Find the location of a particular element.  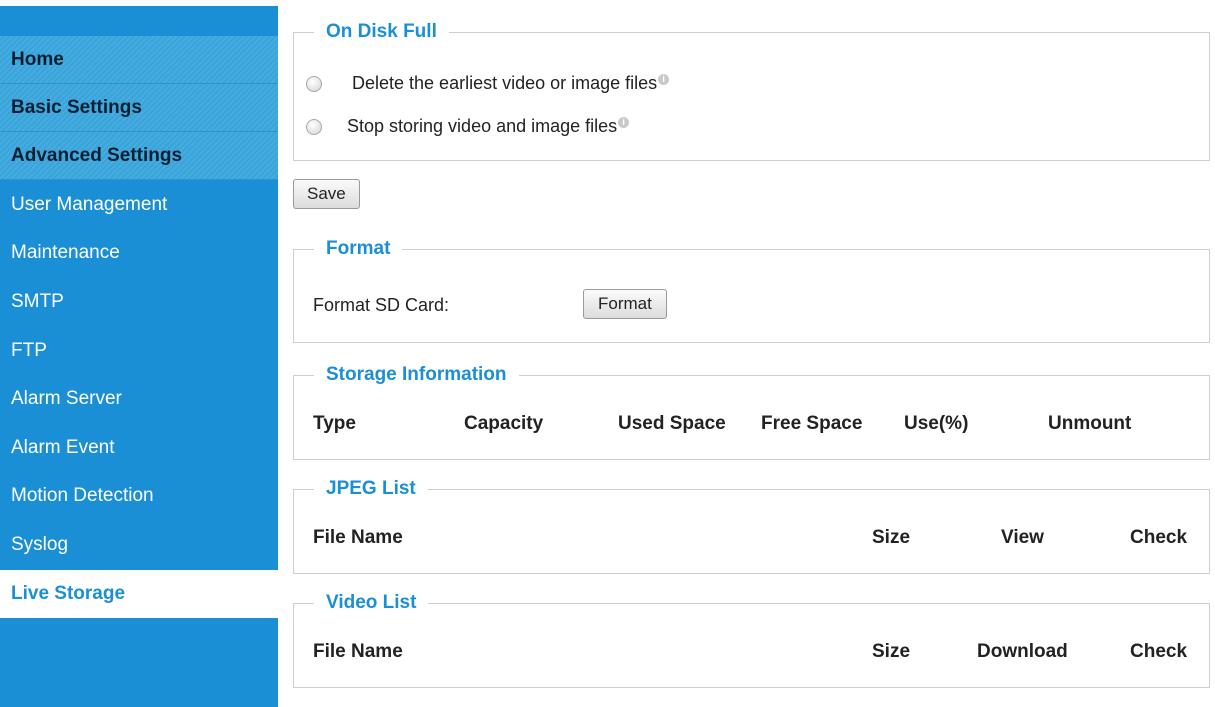

storage-information-title: Storage Information is located at coordinates (416, 375).